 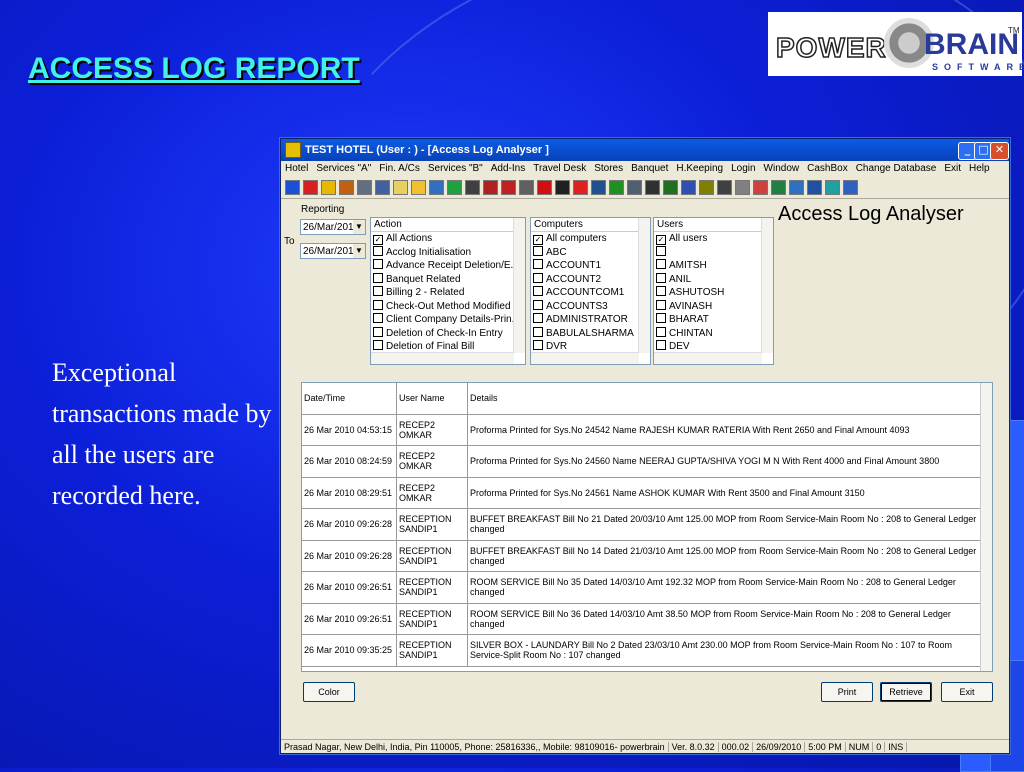 What do you see at coordinates (359, 251) in the screenshot?
I see `chevron-down-icon: ▼` at bounding box center [359, 251].